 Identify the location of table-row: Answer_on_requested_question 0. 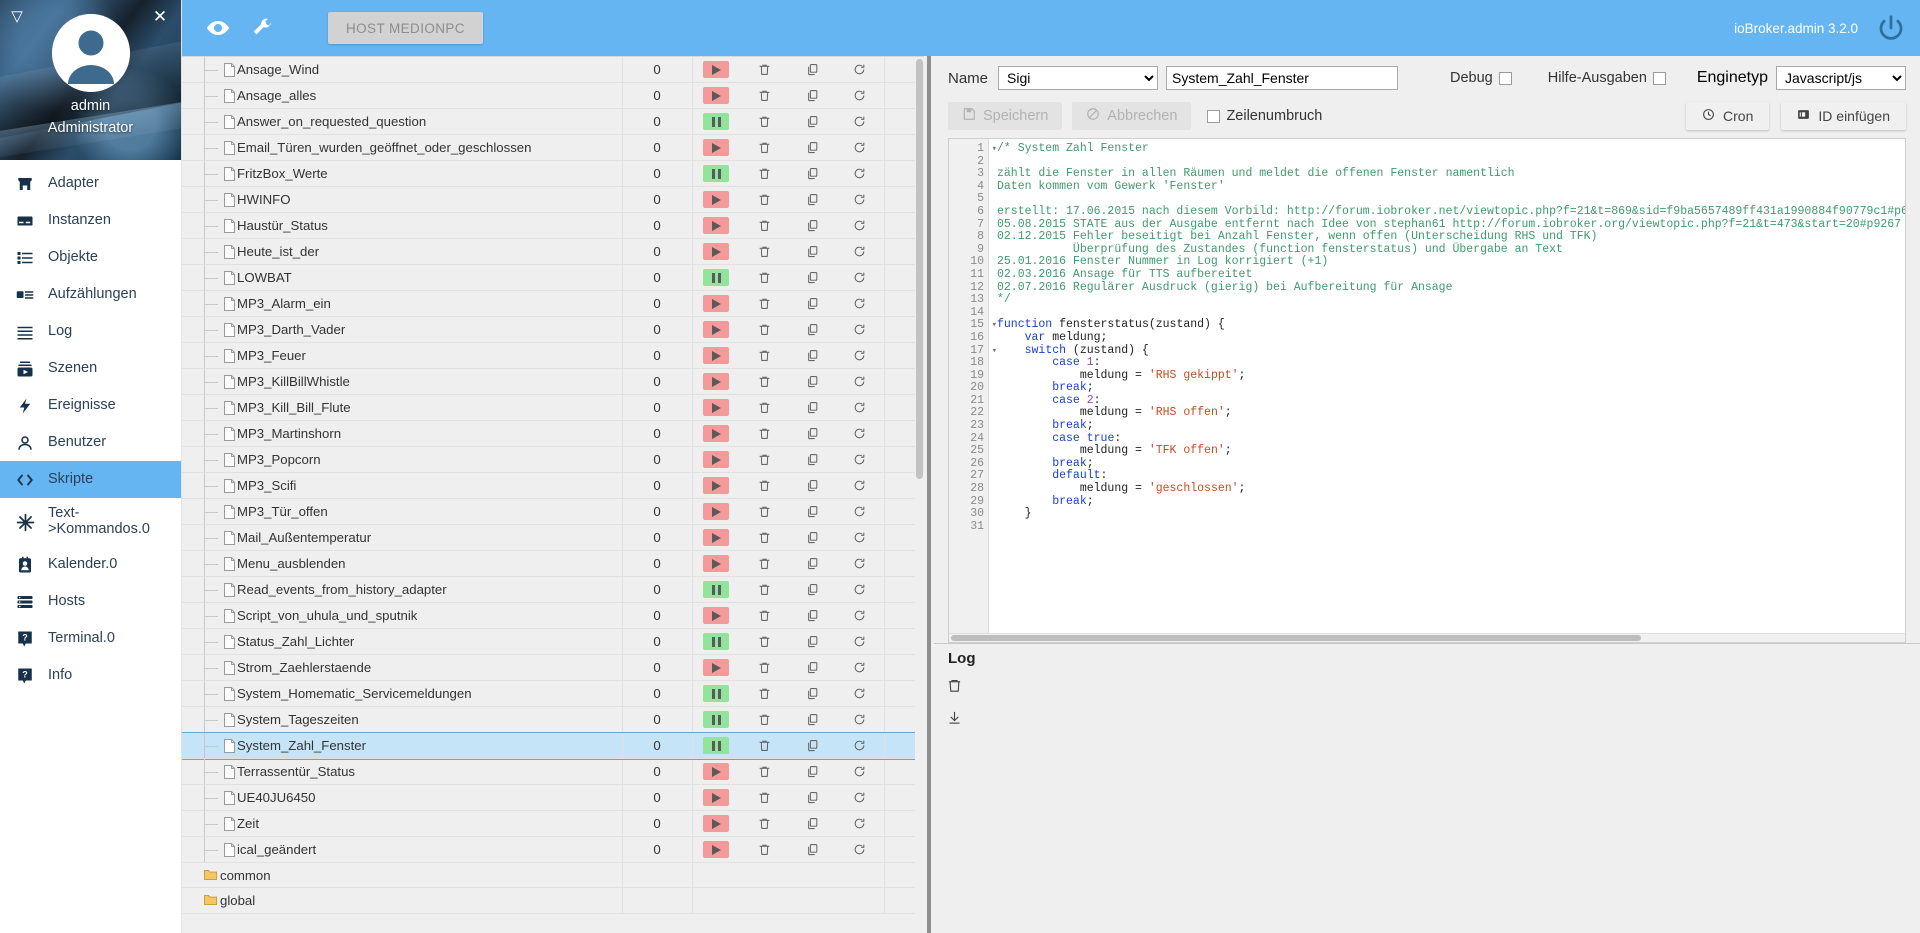
(553, 121).